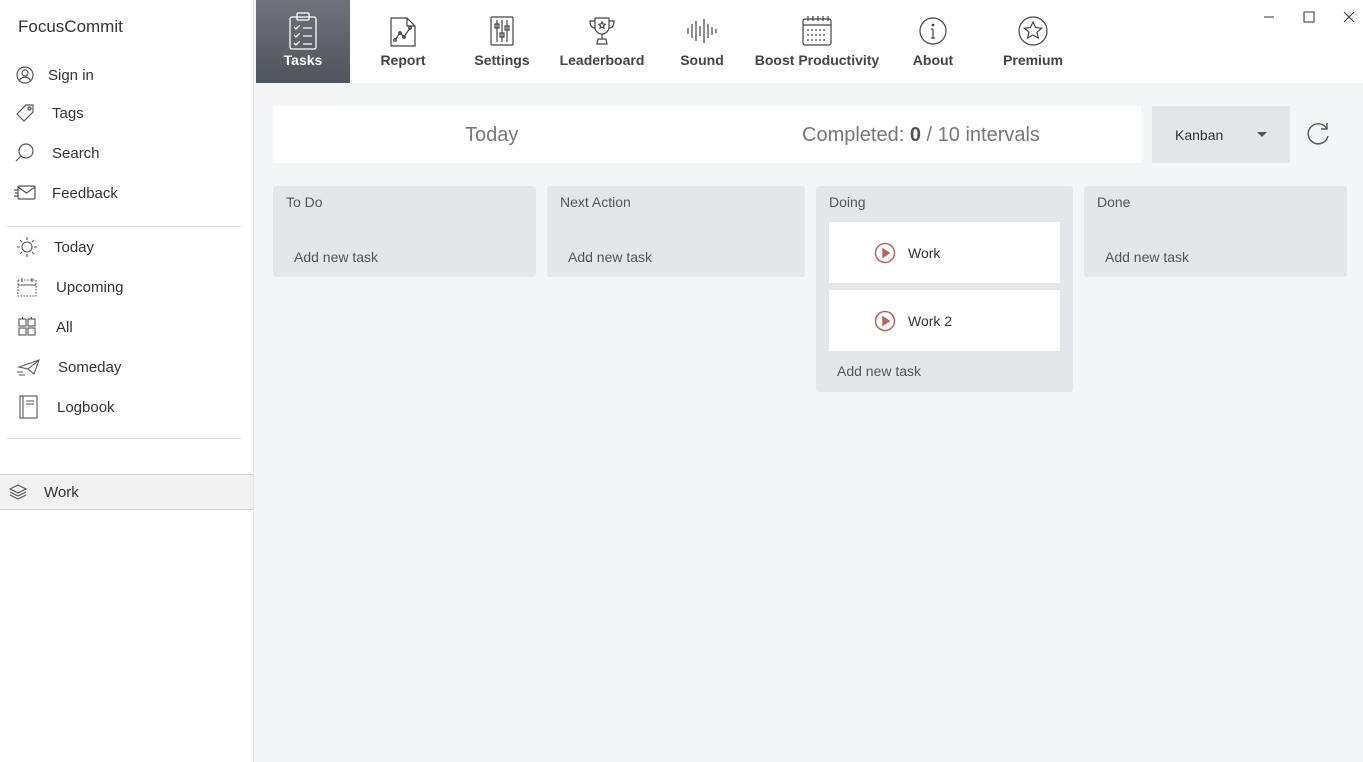 This screenshot has width=1363, height=762. Describe the element at coordinates (85, 193) in the screenshot. I see `sidebar-item-label: Feedback` at that location.